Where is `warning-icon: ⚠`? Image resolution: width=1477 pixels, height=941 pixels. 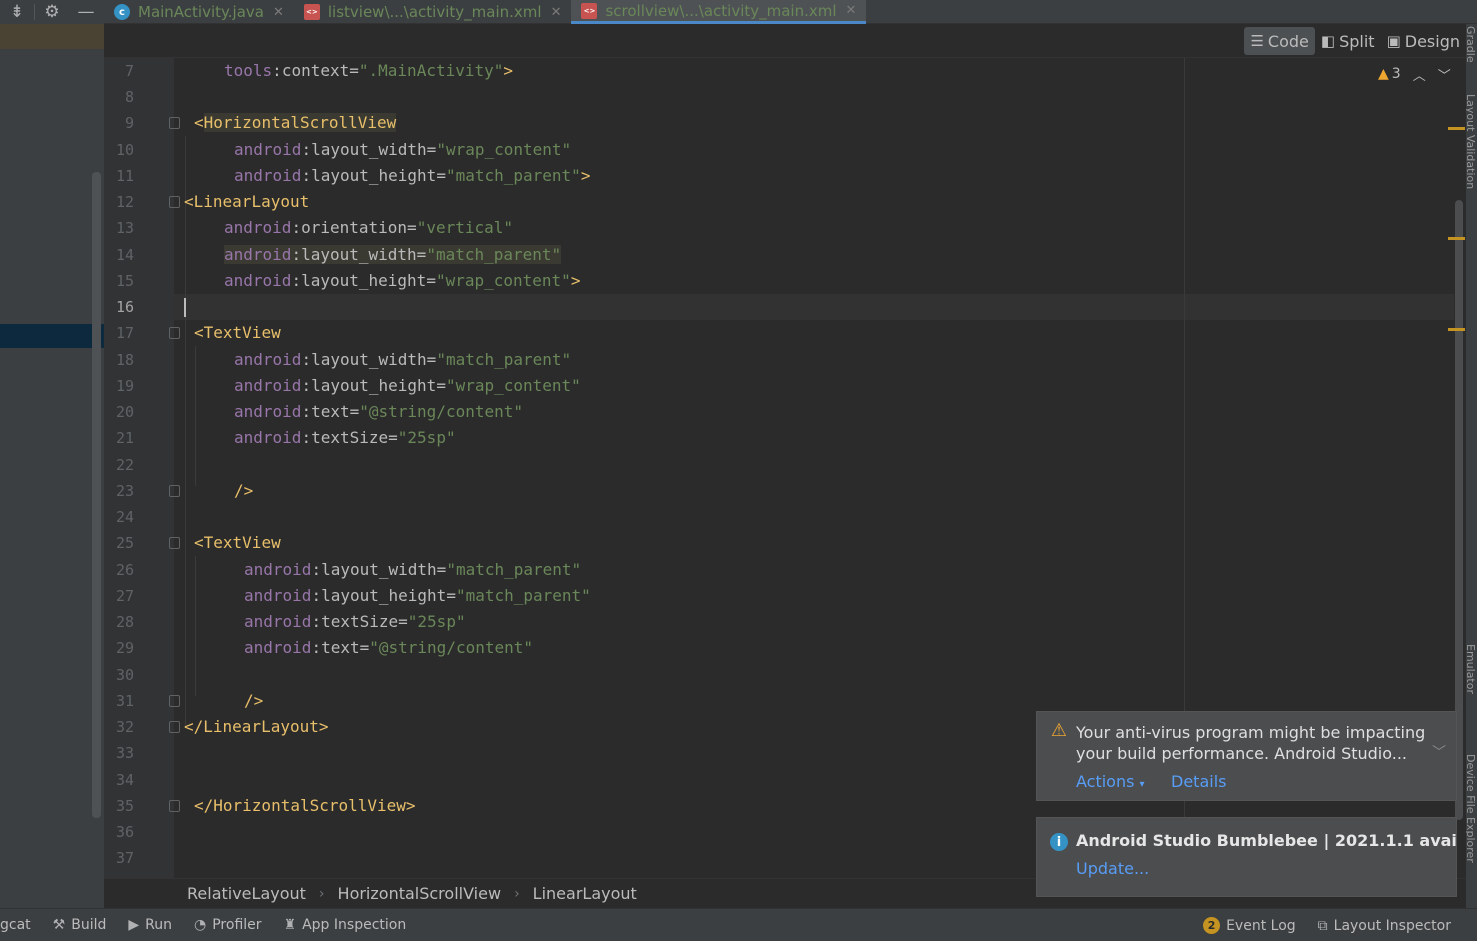
warning-icon: ⚠ is located at coordinates (1059, 730).